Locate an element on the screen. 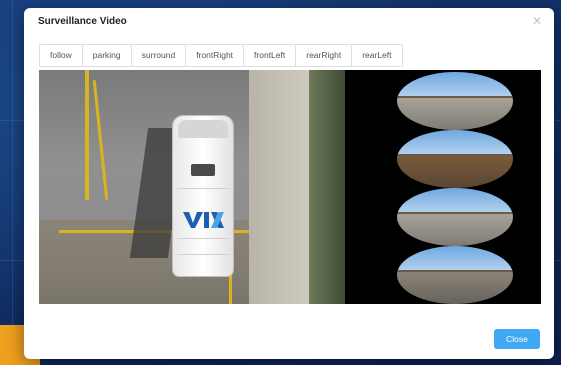 Image resolution: width=561 pixels, height=365 pixels. landscape-strip is located at coordinates (327, 187).